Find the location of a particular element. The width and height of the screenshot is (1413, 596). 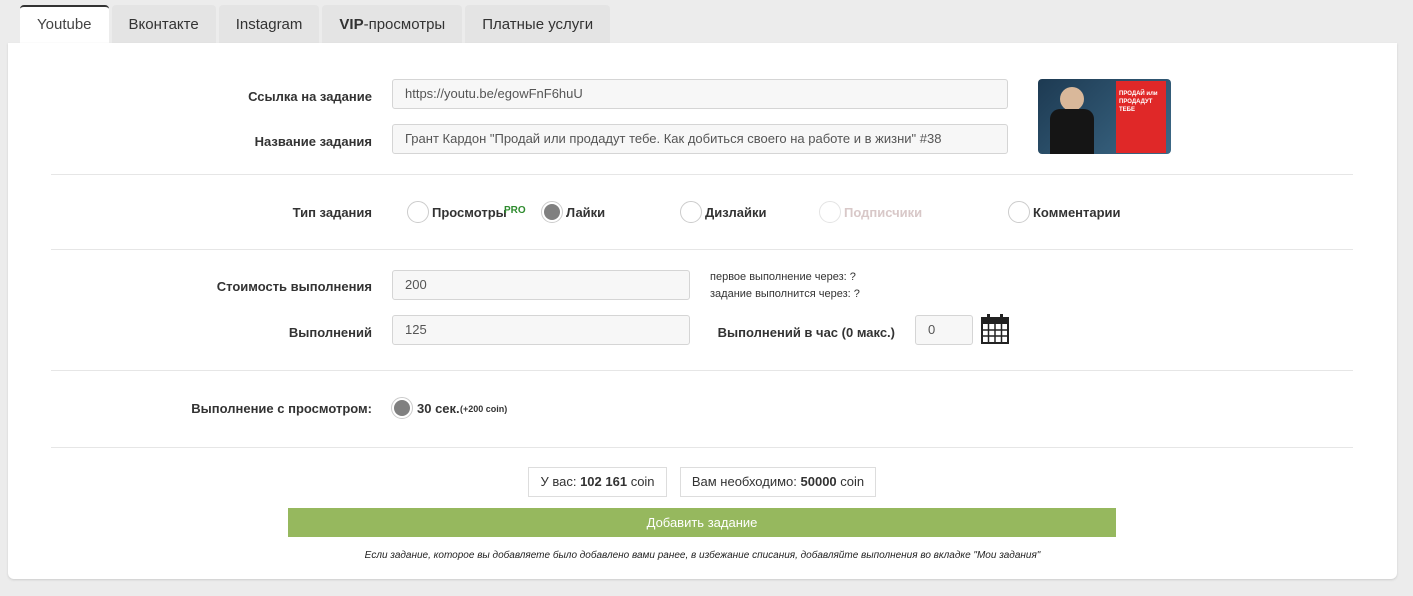

required-box: Вам необходимо: 50000 coin is located at coordinates (778, 482).